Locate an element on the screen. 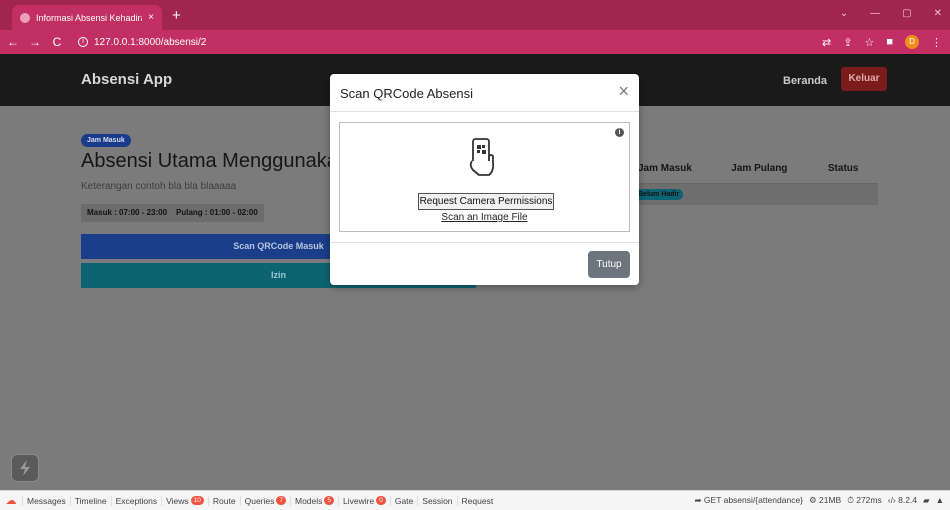 This screenshot has width=950, height=510. debug-tab-livewire: Livewire 0 is located at coordinates (364, 500).